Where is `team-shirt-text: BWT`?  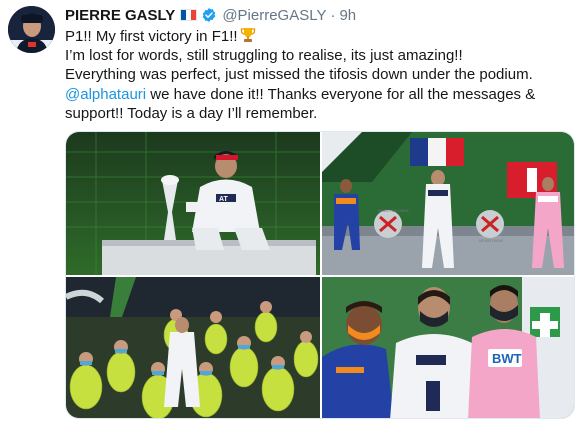
team-shirt-text: BWT is located at coordinates (507, 358).